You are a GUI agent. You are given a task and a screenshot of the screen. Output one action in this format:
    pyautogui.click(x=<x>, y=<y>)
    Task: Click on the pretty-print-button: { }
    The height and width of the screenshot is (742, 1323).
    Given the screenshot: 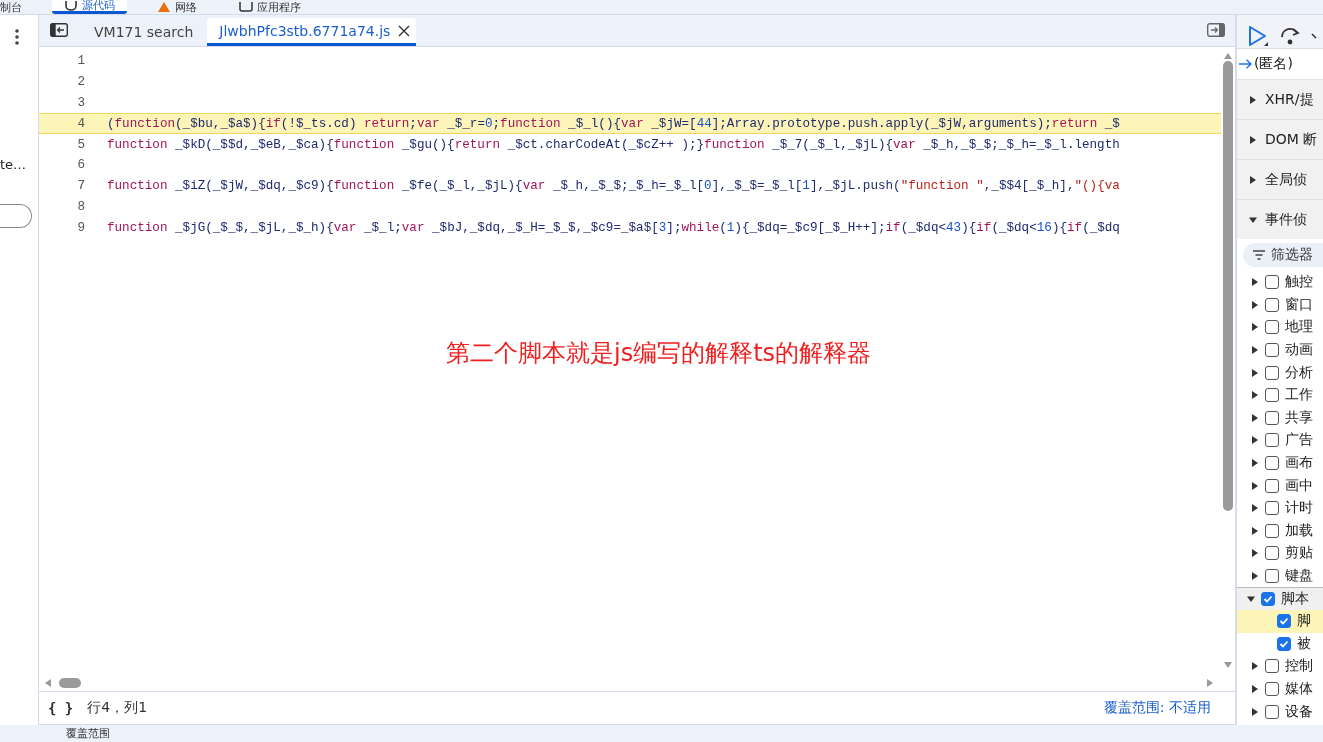 What is the action you would take?
    pyautogui.click(x=61, y=708)
    